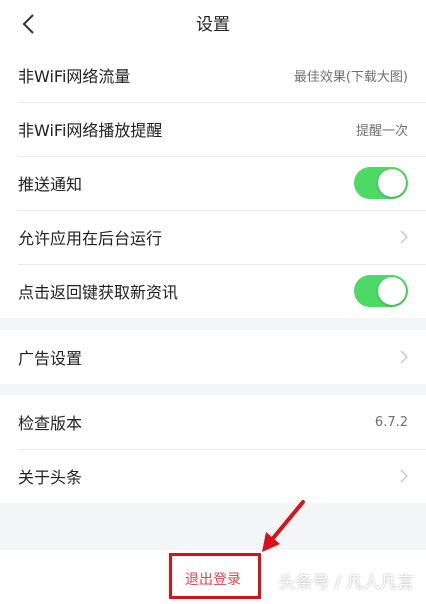  What do you see at coordinates (346, 583) in the screenshot?
I see `watermark: 头条号 / 凡人凡言` at bounding box center [346, 583].